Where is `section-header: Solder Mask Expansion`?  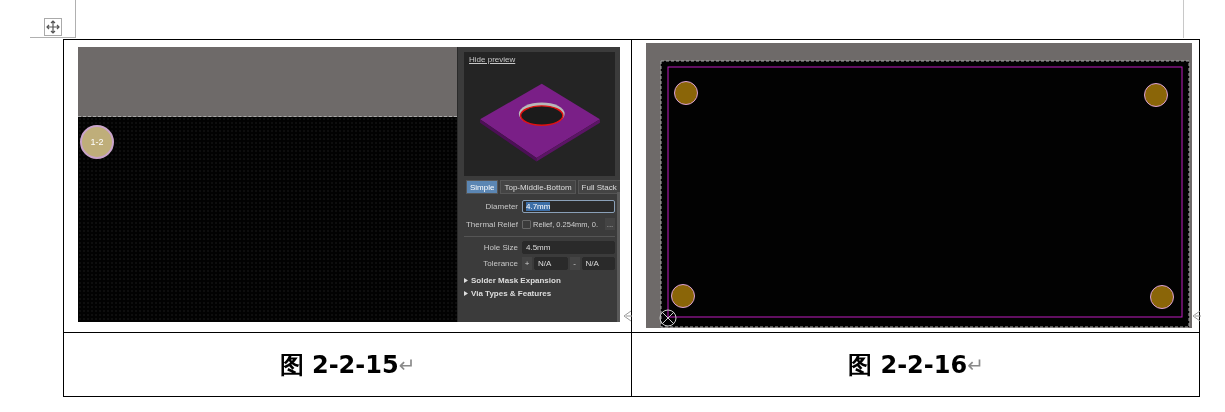 section-header: Solder Mask Expansion is located at coordinates (516, 280).